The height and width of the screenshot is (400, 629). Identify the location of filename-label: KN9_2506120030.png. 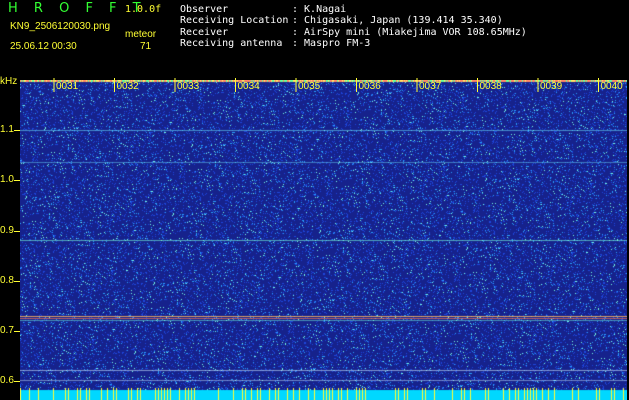
(60, 26).